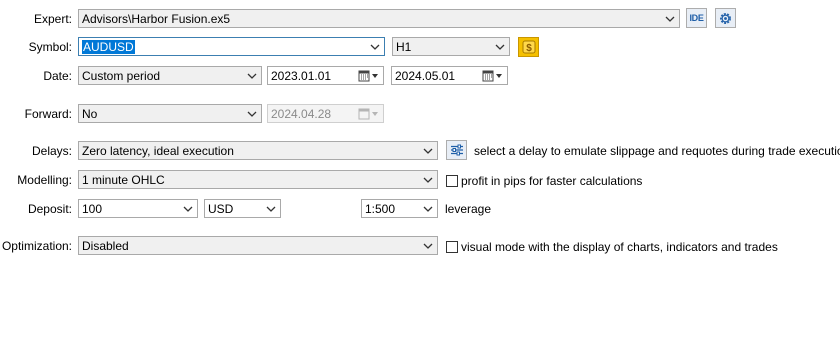  I want to click on forward-value: No, so click(90, 114).